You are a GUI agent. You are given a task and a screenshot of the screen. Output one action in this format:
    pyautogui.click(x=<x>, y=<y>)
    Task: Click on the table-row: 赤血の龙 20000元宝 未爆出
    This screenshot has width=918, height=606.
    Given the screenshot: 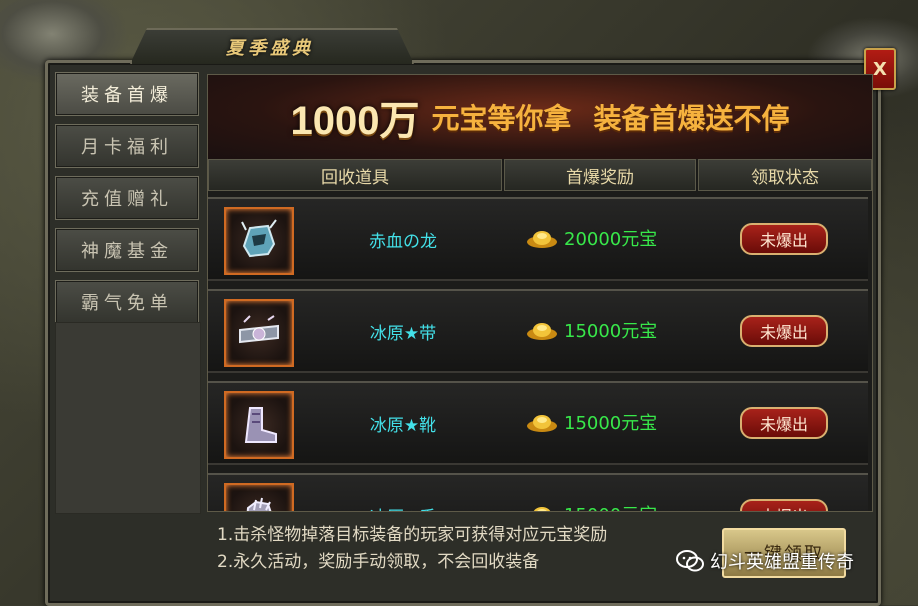 What is the action you would take?
    pyautogui.click(x=538, y=239)
    